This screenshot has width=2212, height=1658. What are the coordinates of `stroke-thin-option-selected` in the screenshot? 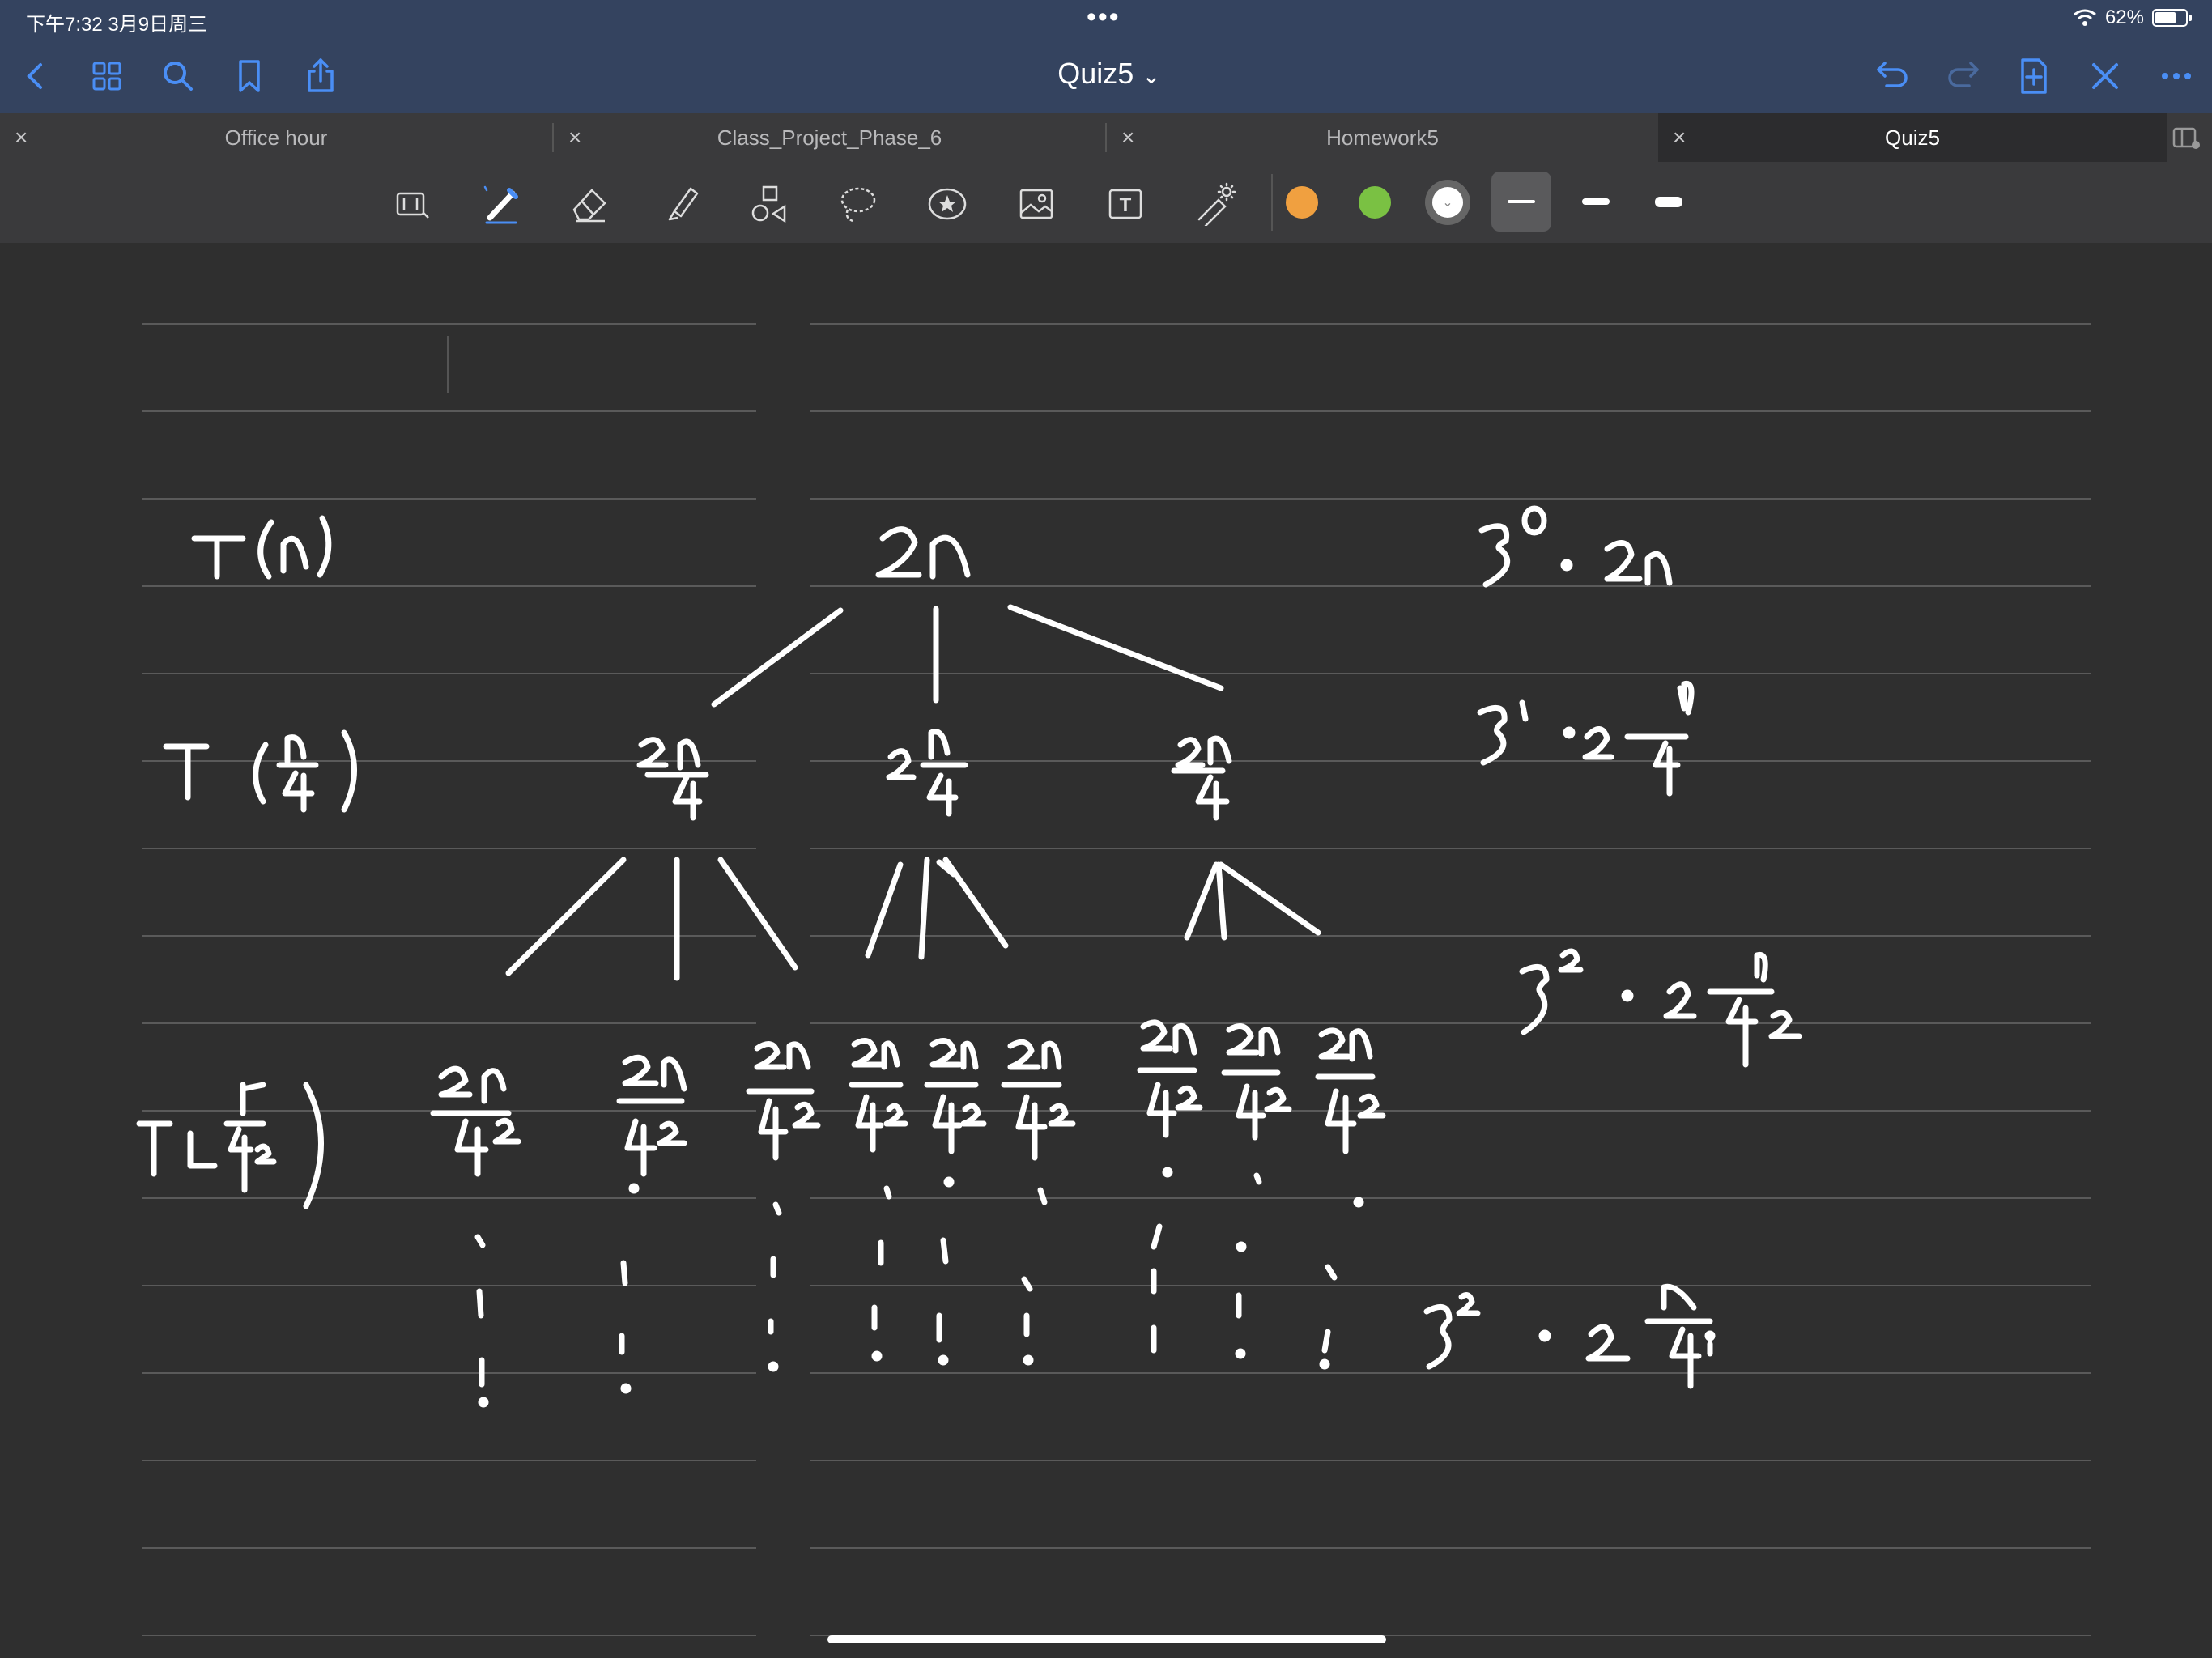 It's located at (1521, 202).